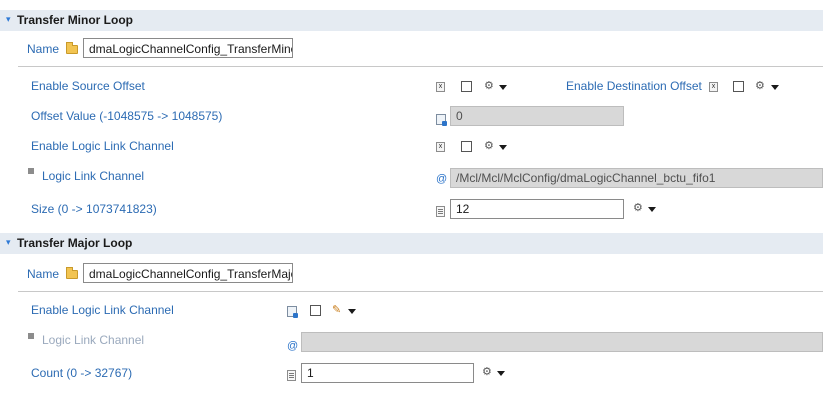  I want to click on section-header-major-loop: ▾ Transfer Major Loop, so click(411, 243).